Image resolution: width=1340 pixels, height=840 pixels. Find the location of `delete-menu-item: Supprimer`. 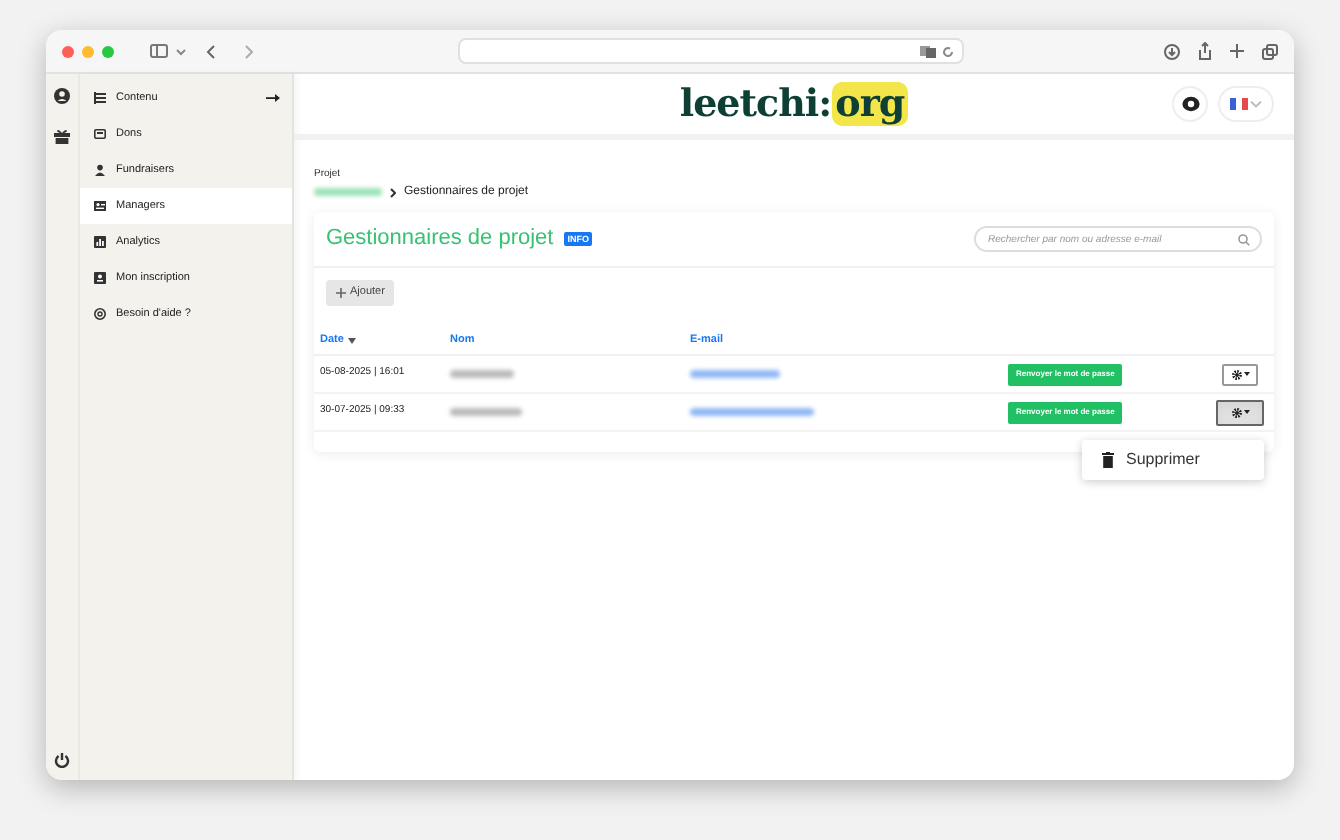

delete-menu-item: Supprimer is located at coordinates (1163, 460).